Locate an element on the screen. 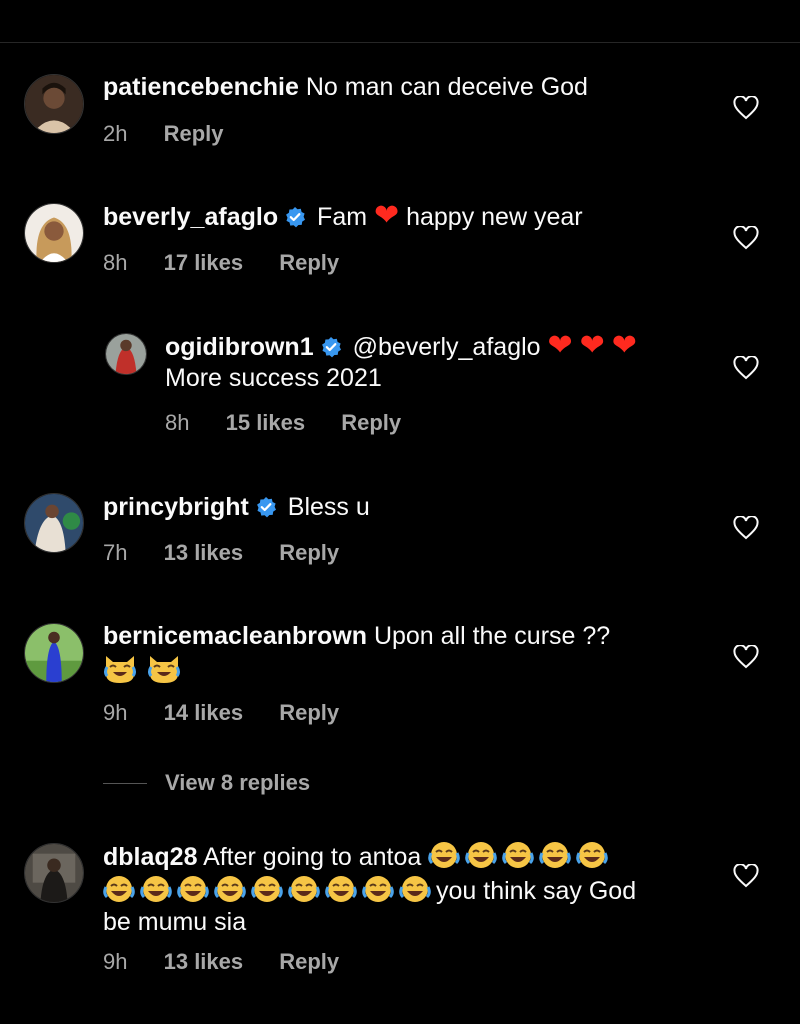 Image resolution: width=800 pixels, height=1024 pixels. comment-time: 2h is located at coordinates (115, 133).